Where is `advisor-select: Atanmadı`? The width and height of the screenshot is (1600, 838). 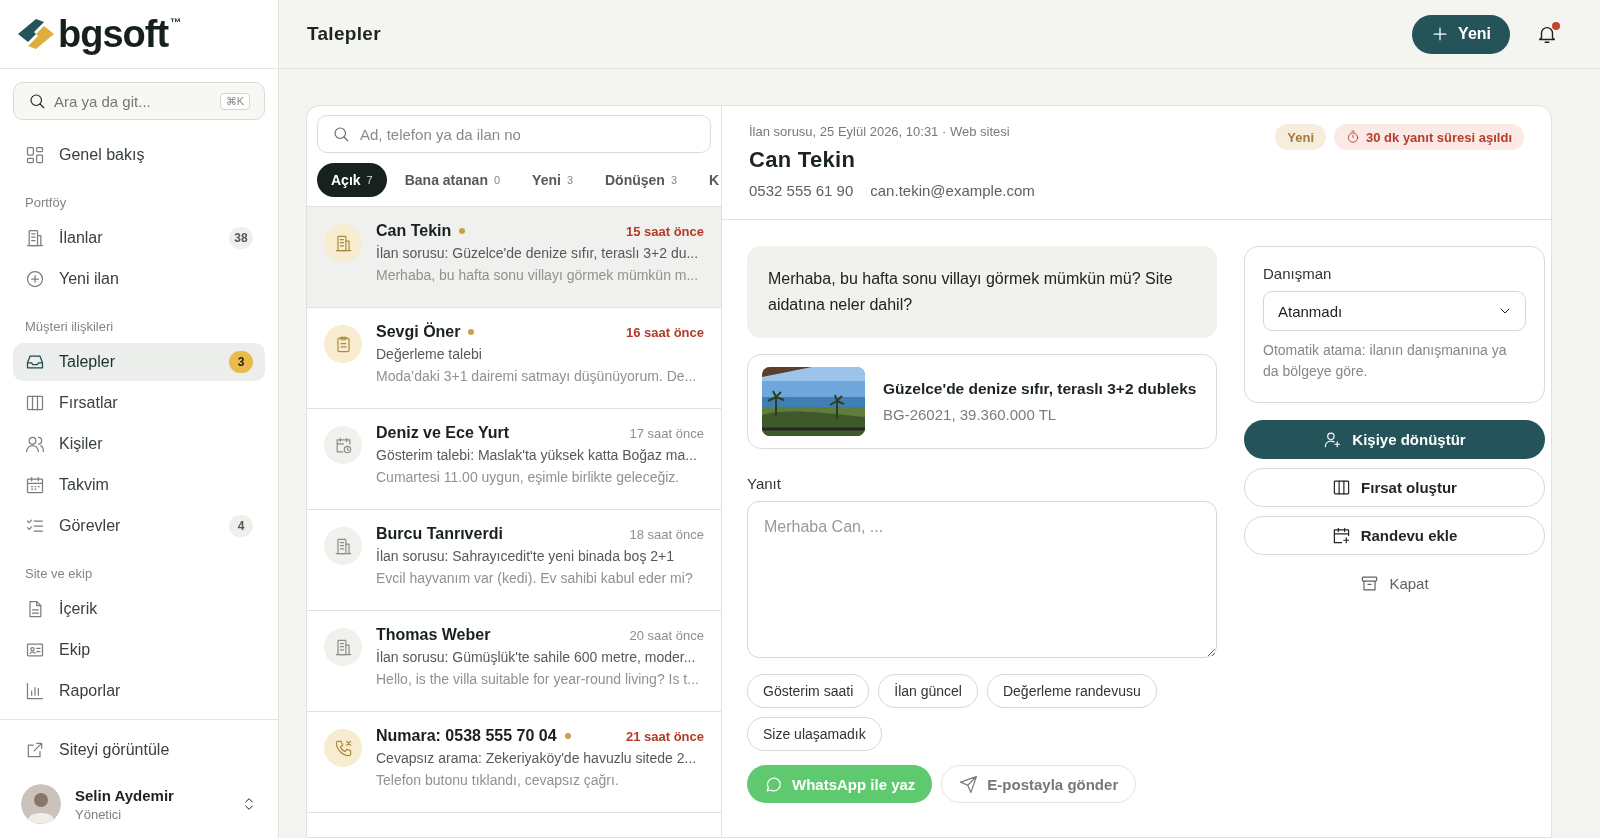
advisor-select: Atanmadı is located at coordinates (1394, 311).